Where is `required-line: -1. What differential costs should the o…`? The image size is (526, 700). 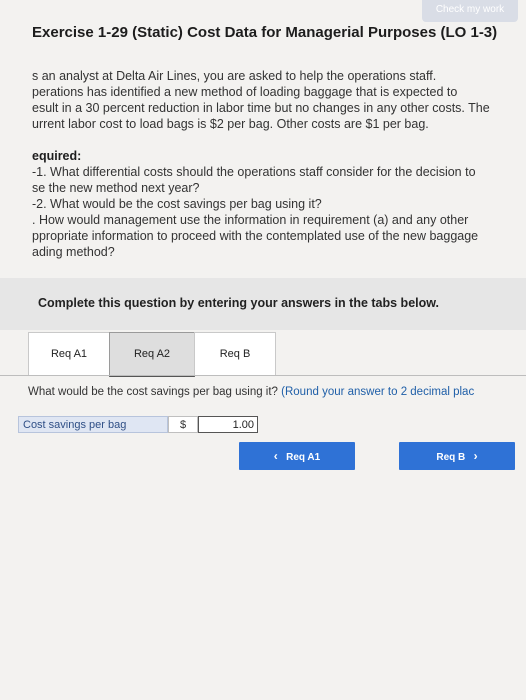 required-line: -1. What differential costs should the o… is located at coordinates (254, 172).